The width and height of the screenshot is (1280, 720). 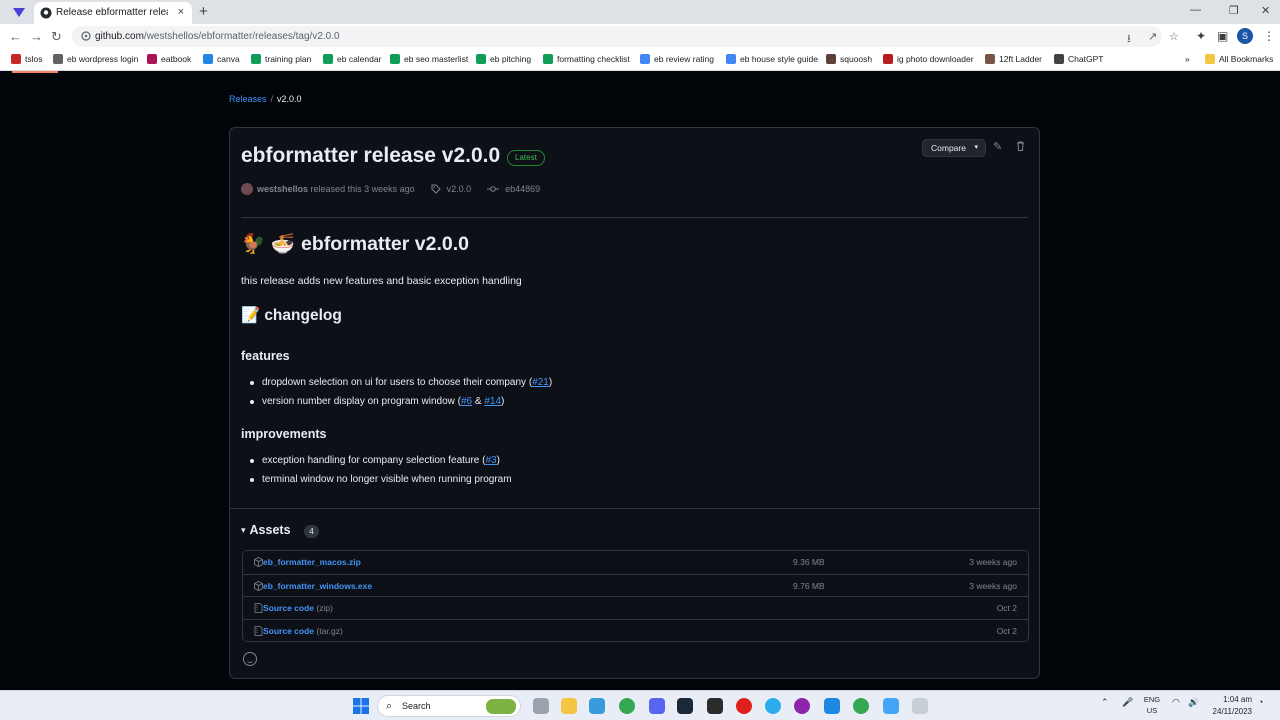 I want to click on taskbar-search: ⌕ Search, so click(x=449, y=706).